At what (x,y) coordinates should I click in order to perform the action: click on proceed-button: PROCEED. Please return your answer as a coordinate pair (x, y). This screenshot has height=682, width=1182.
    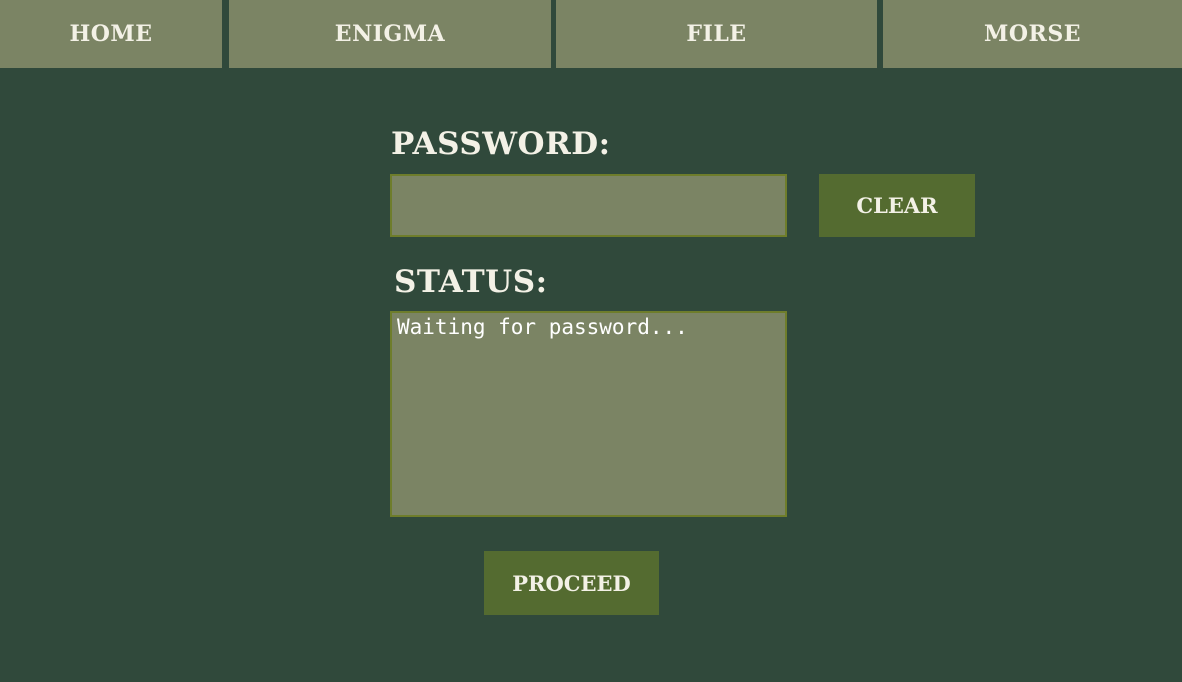
    Looking at the image, I should click on (571, 583).